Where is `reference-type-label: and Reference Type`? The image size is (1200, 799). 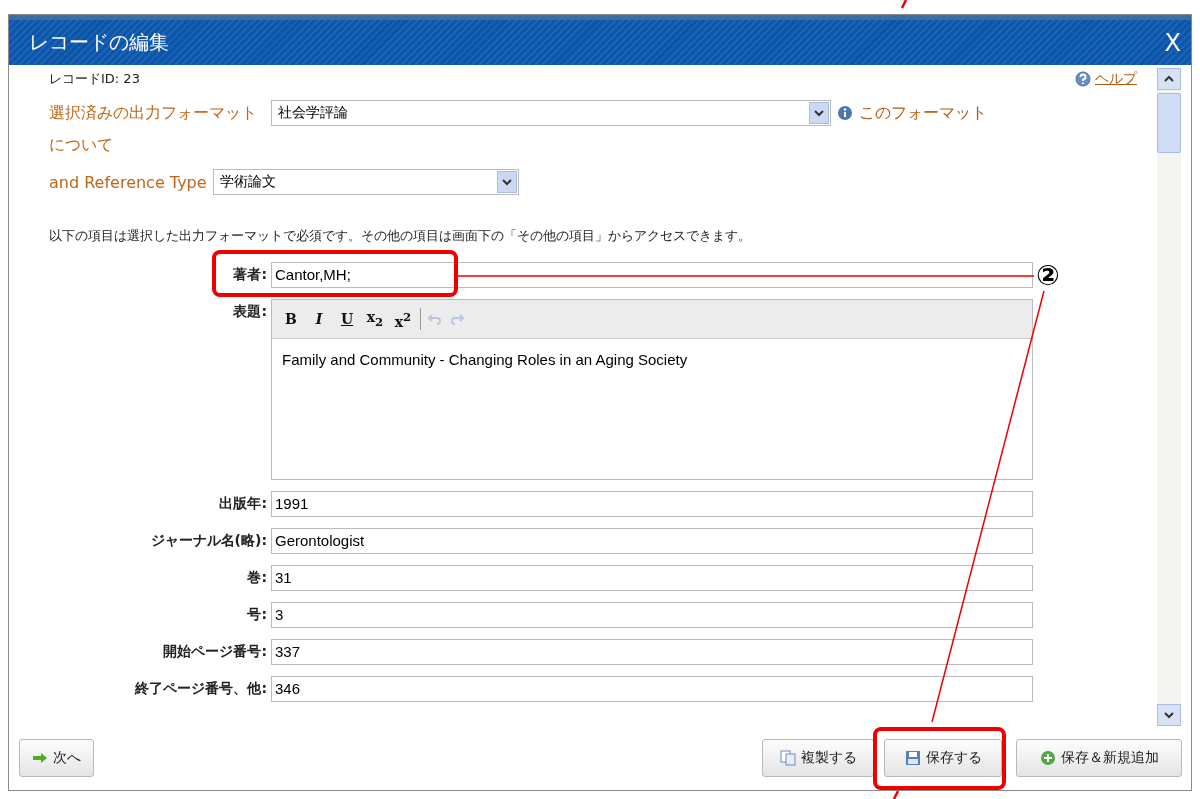
reference-type-label: and Reference Type is located at coordinates (128, 182).